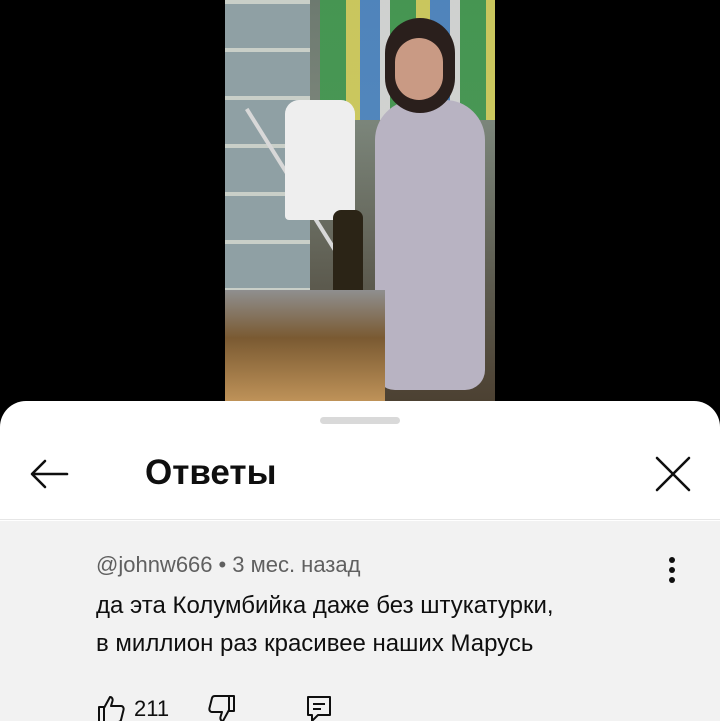 The image size is (720, 721). I want to click on comment-actions: 211, so click(214, 705).